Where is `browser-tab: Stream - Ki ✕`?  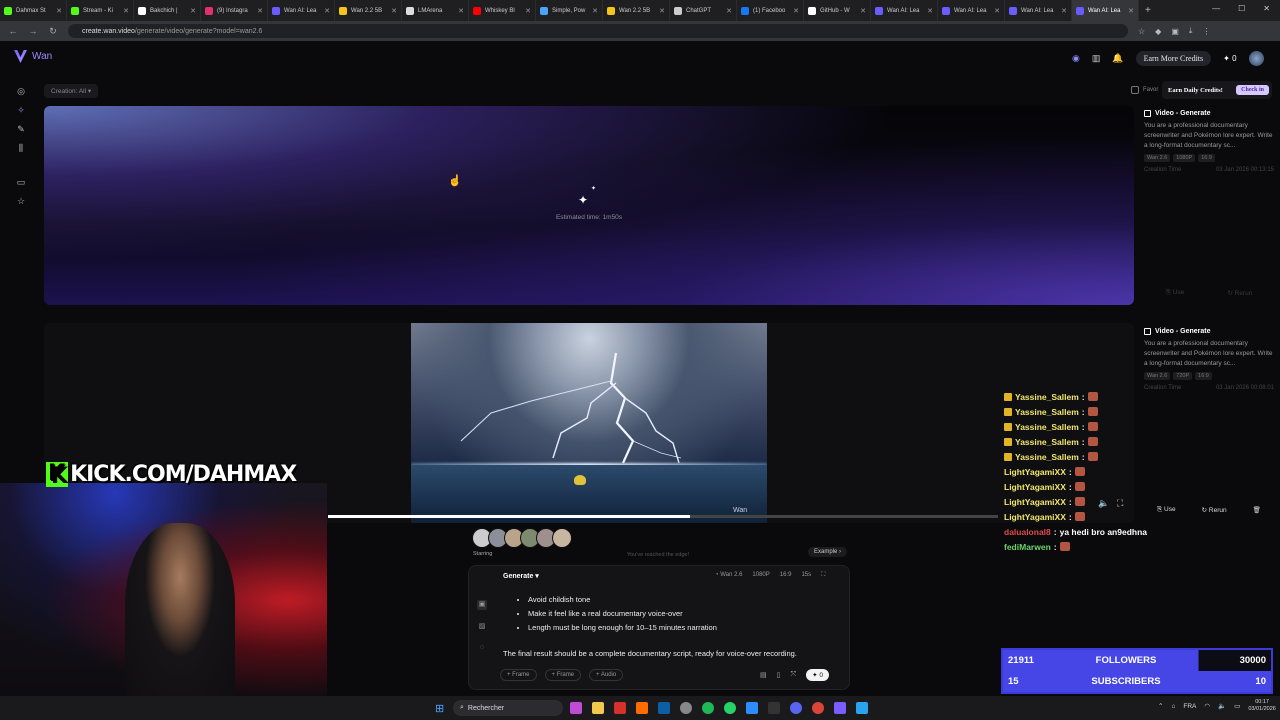
browser-tab: Stream - Ki ✕ is located at coordinates (100, 10).